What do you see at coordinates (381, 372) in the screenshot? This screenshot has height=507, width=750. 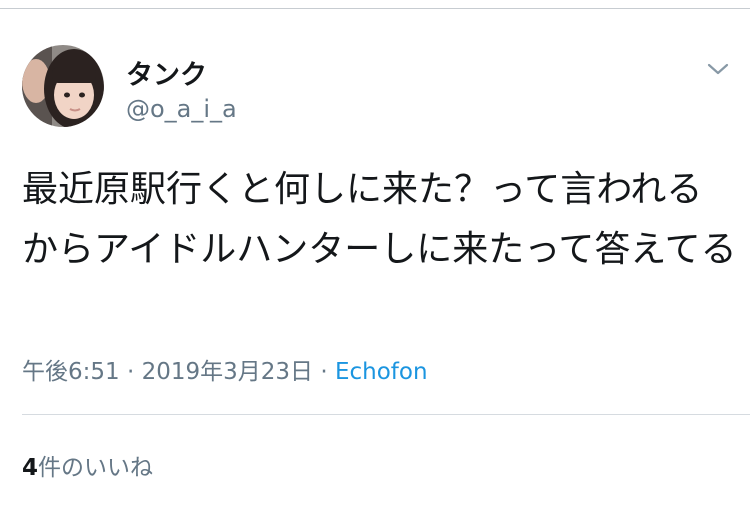 I see `tweet-source-link: Echofon` at bounding box center [381, 372].